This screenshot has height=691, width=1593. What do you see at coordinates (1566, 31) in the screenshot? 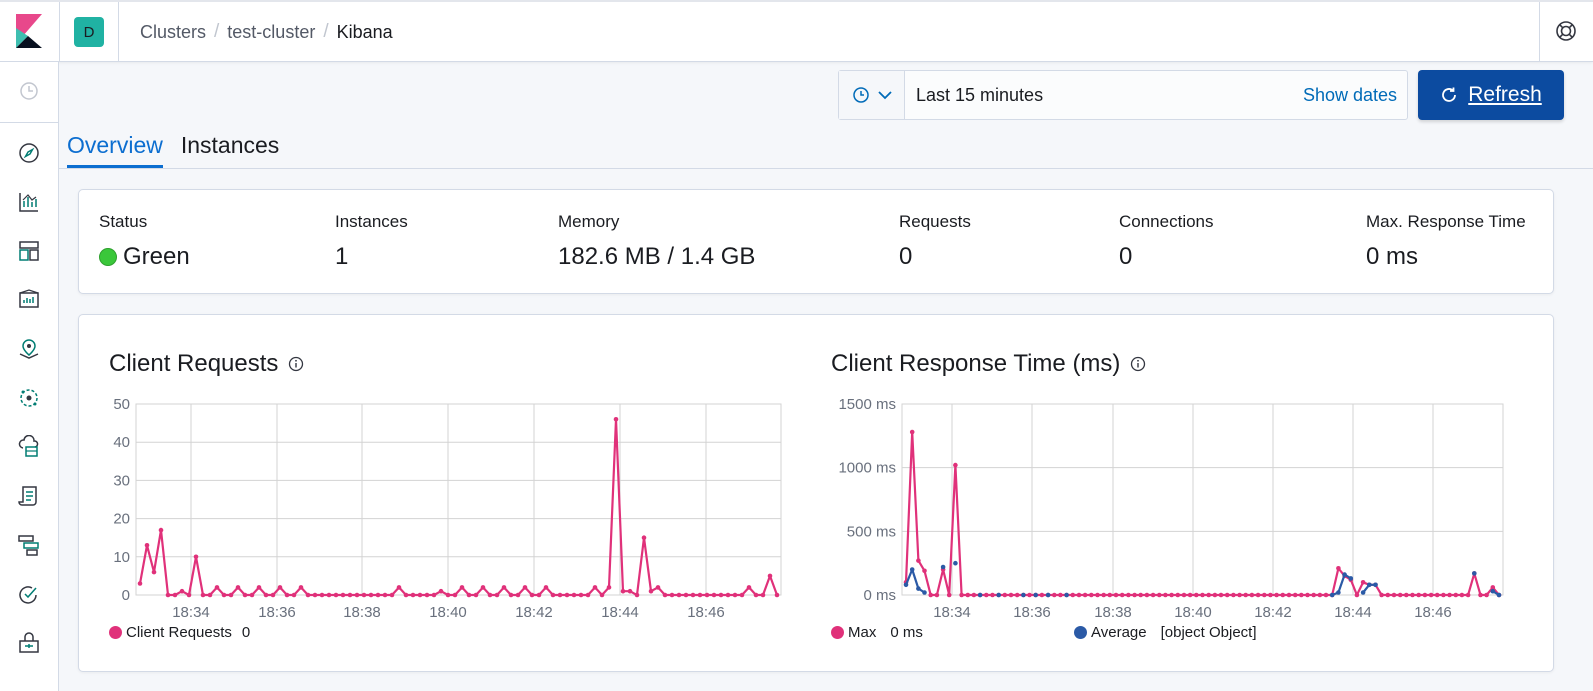
I see `help-icon` at bounding box center [1566, 31].